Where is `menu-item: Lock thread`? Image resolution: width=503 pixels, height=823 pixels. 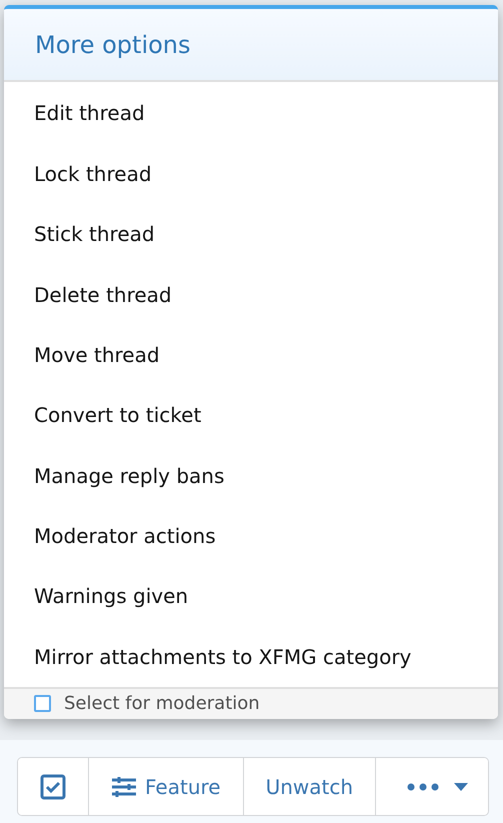 menu-item: Lock thread is located at coordinates (251, 174).